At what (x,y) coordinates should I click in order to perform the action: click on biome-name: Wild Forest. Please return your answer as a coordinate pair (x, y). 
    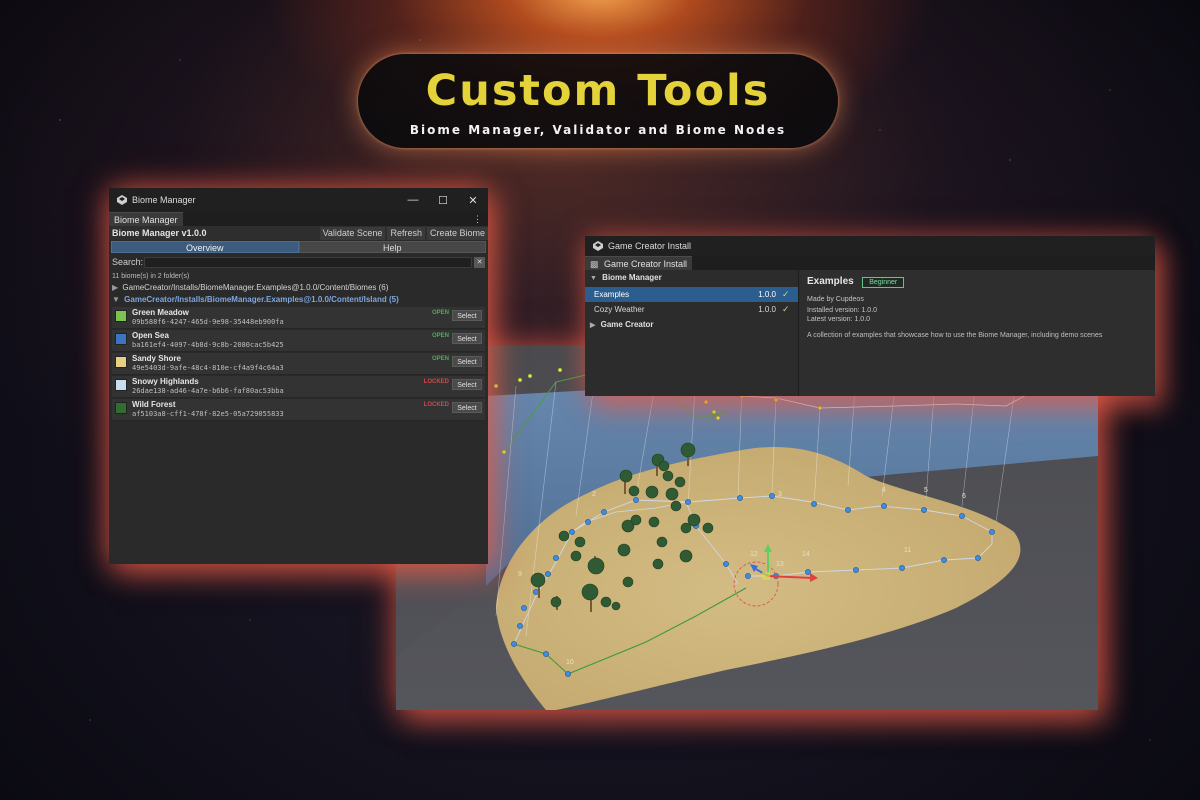
    Looking at the image, I should click on (154, 404).